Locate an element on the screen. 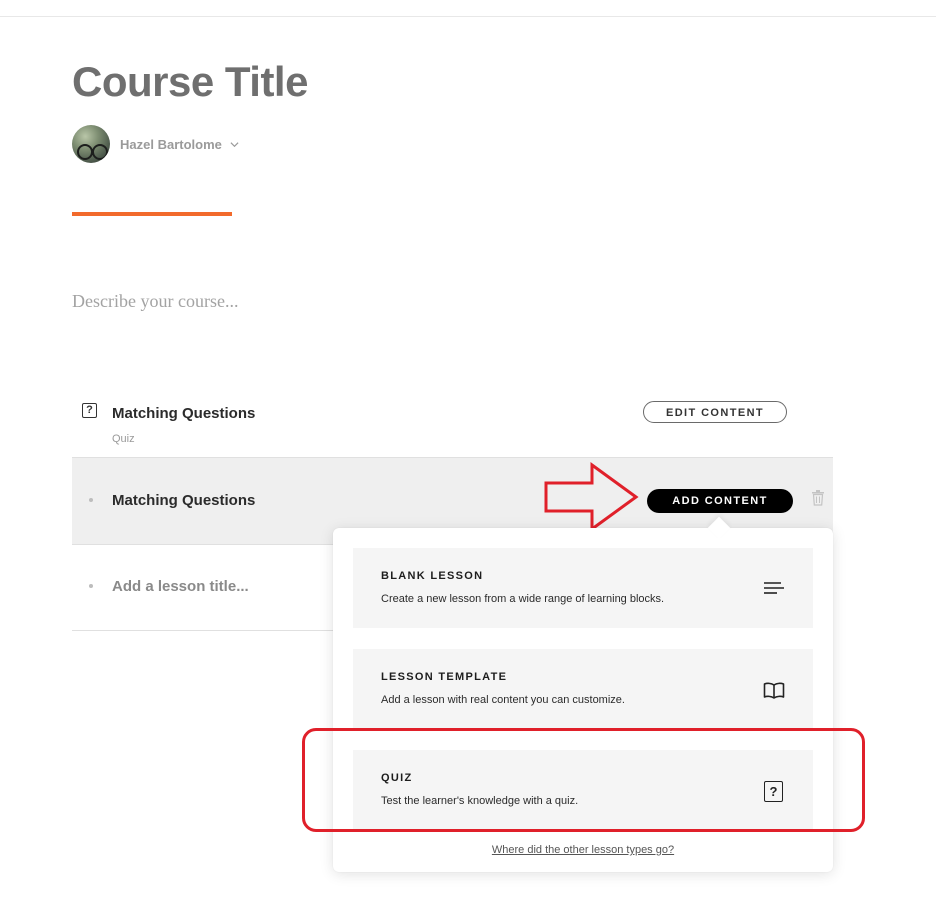  lesson-type: Quiz is located at coordinates (123, 439).